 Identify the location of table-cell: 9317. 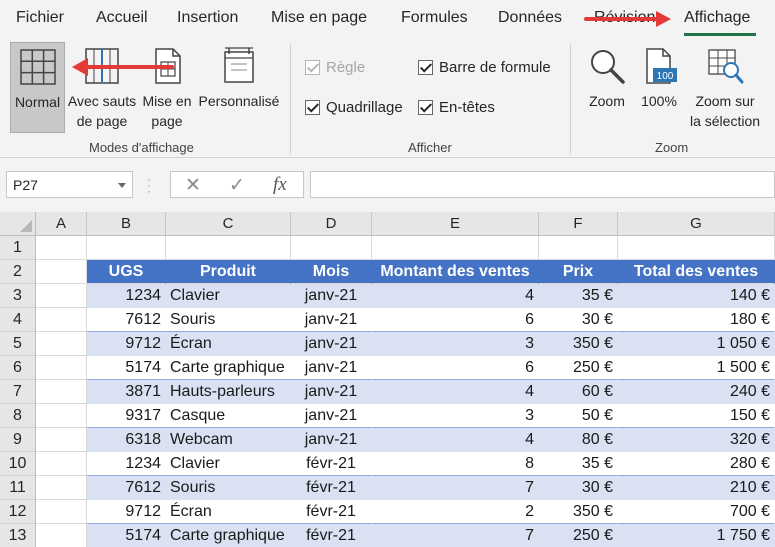
(126, 416).